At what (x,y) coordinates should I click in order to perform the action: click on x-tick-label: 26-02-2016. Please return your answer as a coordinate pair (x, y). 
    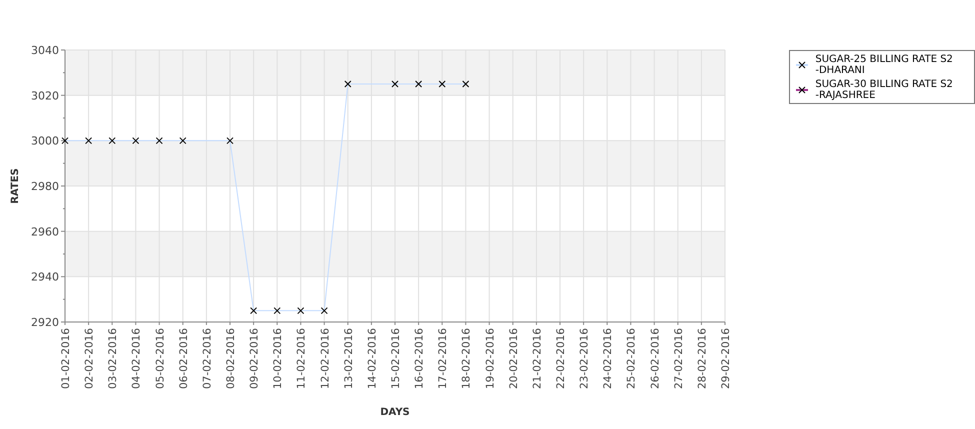
    Looking at the image, I should click on (655, 359).